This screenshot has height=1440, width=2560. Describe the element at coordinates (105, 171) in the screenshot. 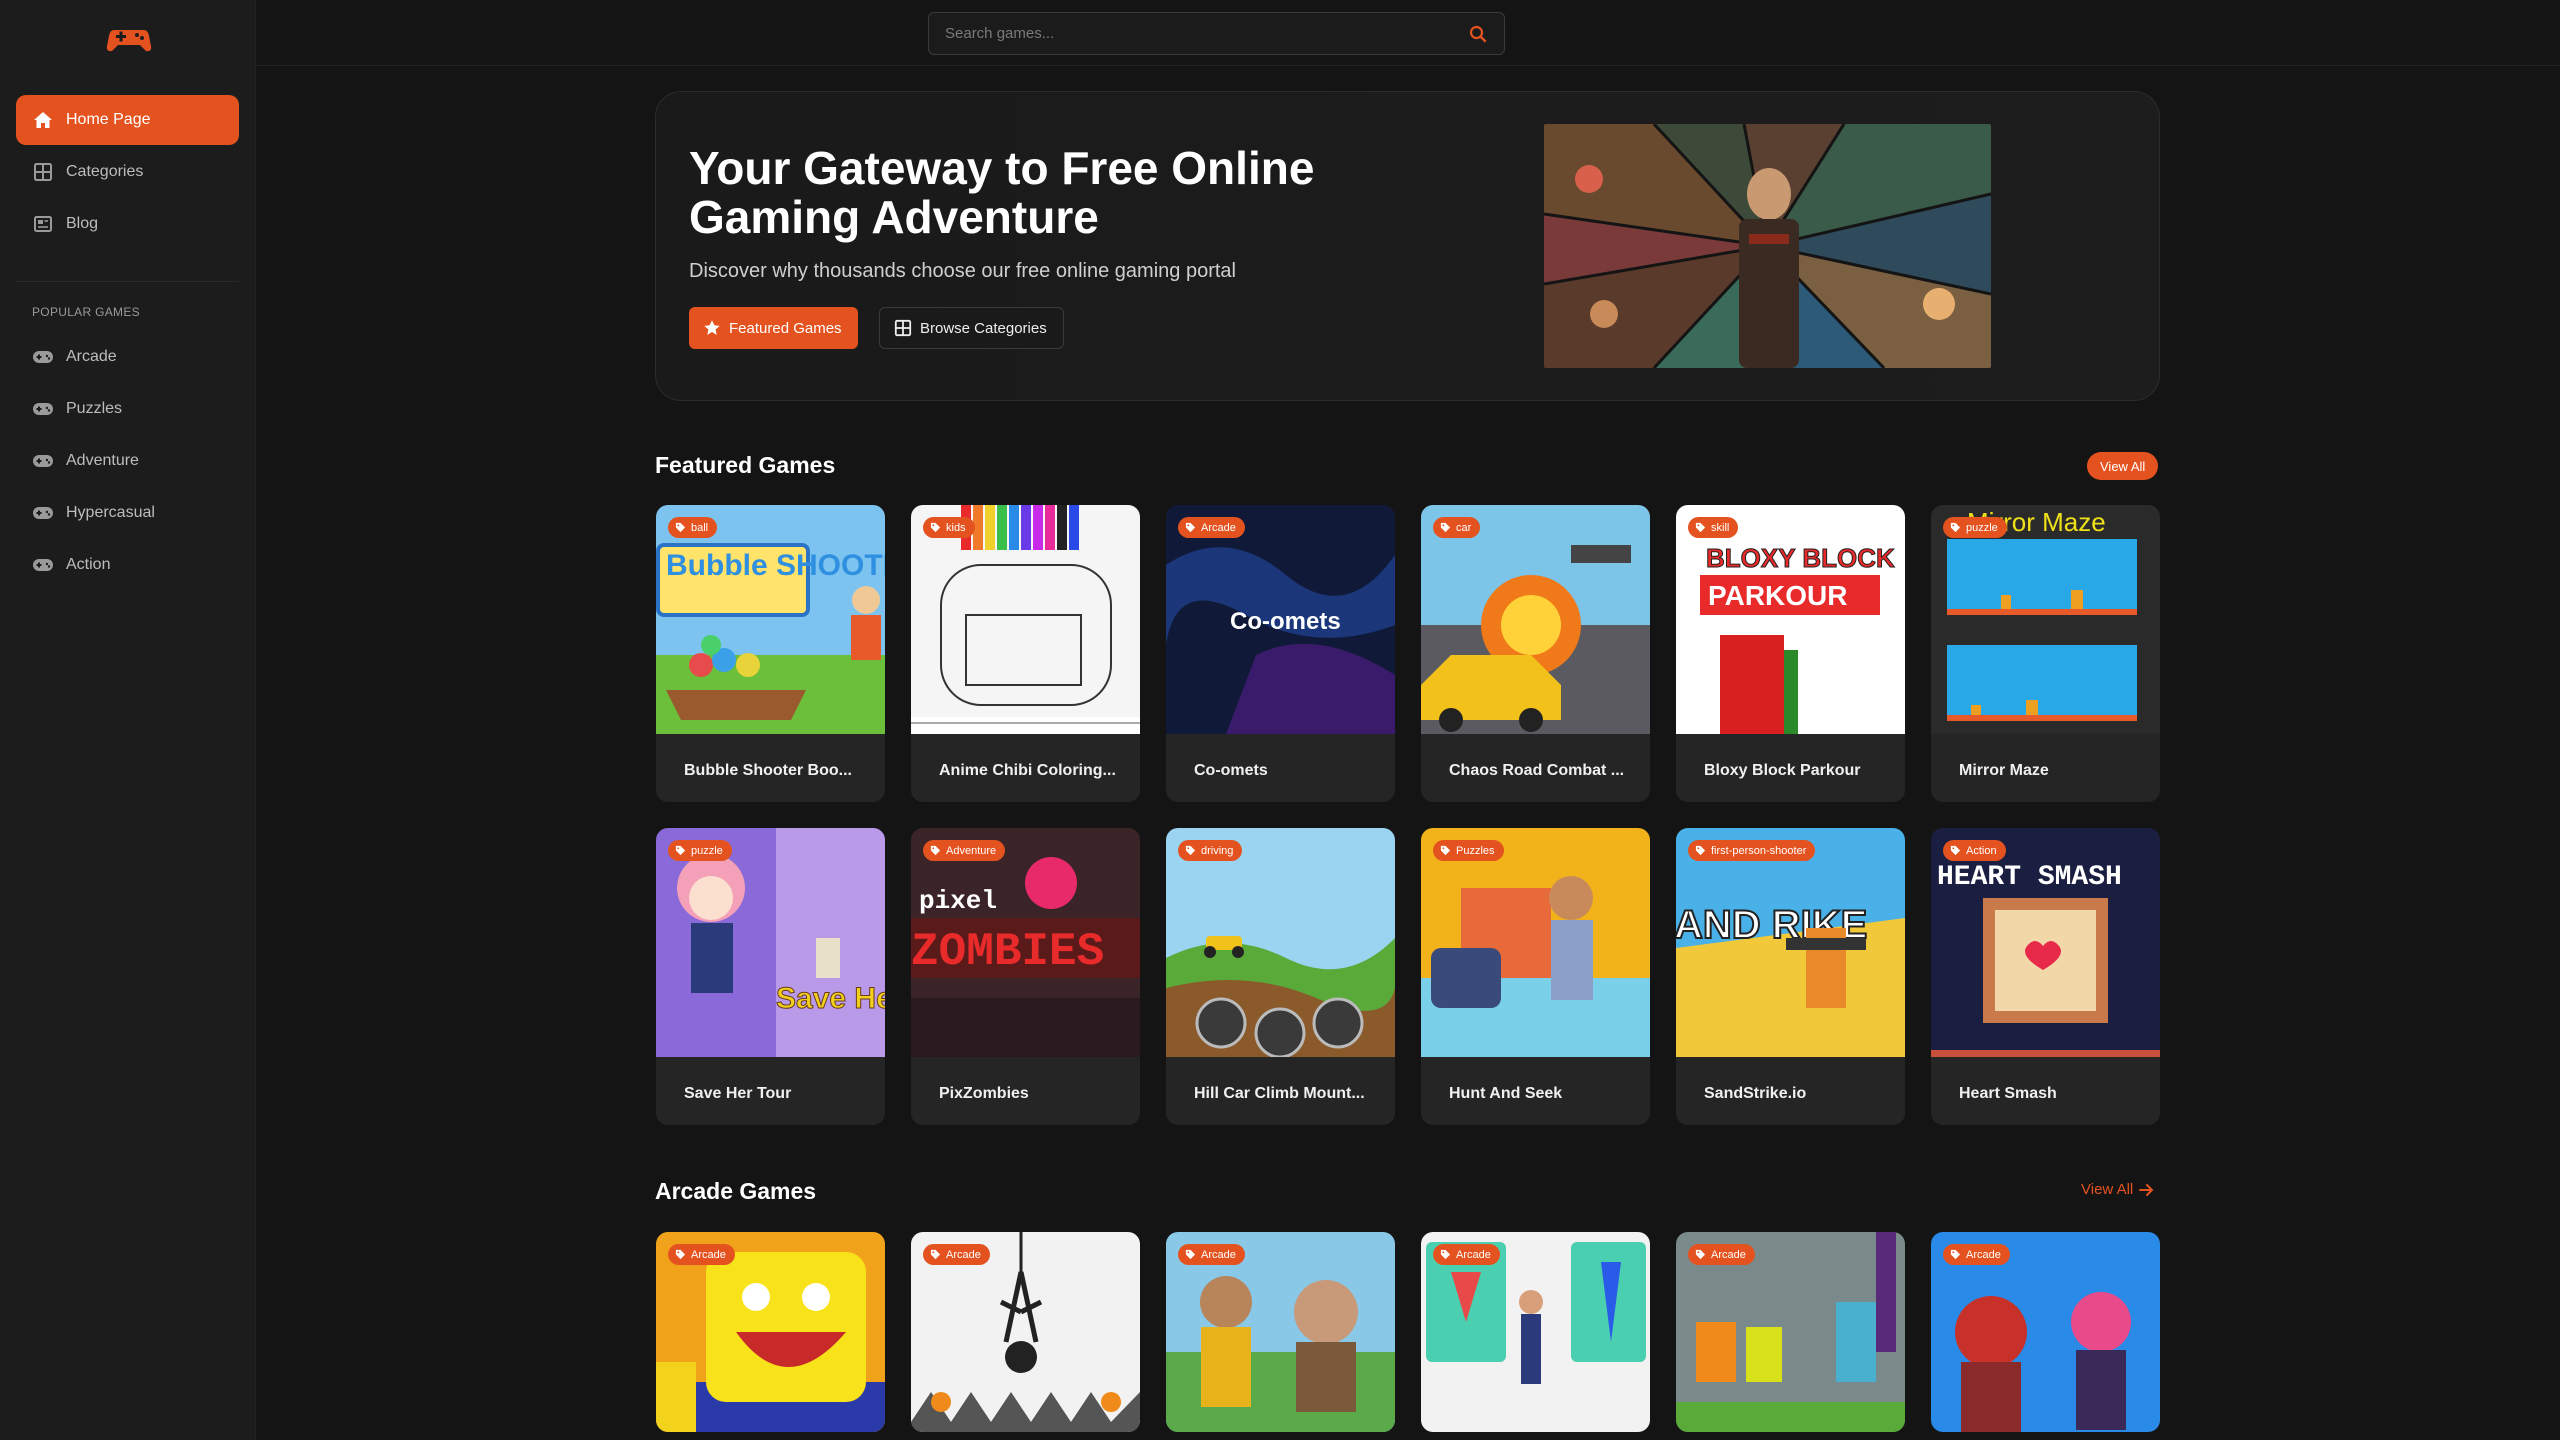

I see `nav-categories-label: Categories` at that location.